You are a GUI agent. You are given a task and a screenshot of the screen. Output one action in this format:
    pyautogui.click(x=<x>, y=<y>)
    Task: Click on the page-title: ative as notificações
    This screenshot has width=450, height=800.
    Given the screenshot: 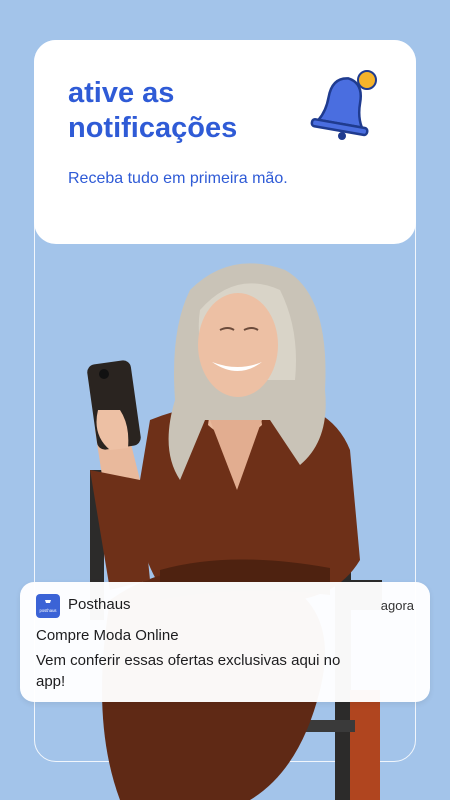 What is the action you would take?
    pyautogui.click(x=153, y=110)
    